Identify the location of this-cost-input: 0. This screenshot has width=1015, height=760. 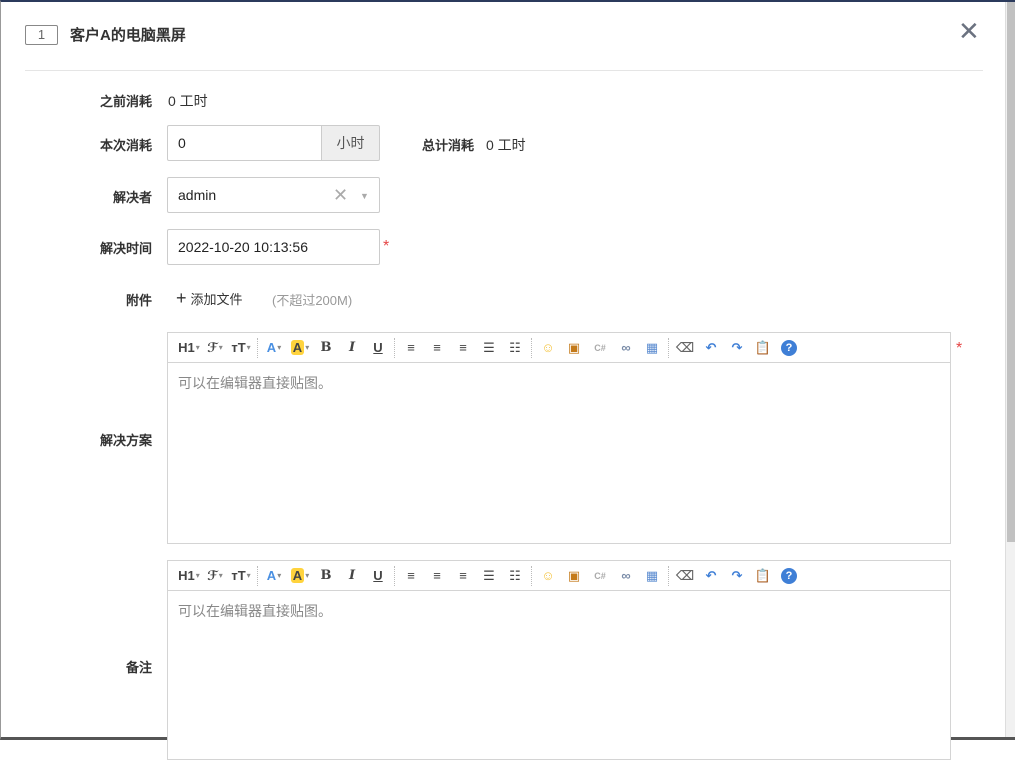
(244, 143).